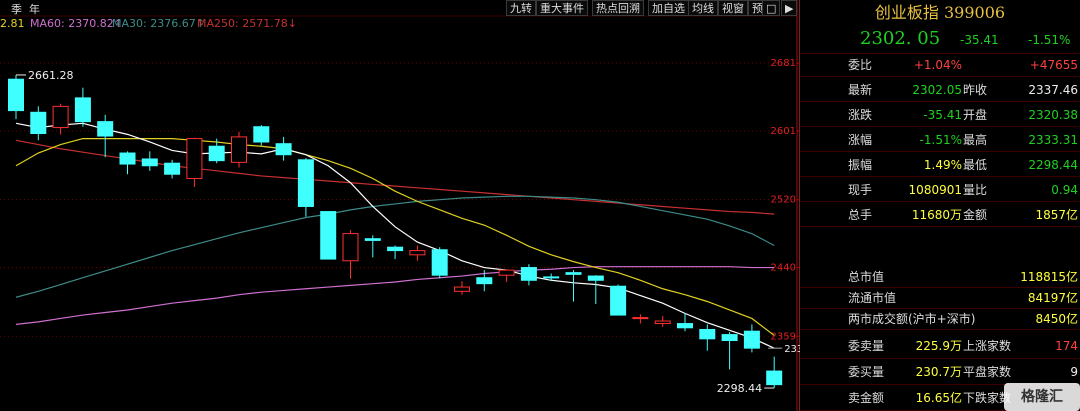 The image size is (1080, 411). What do you see at coordinates (703, 8) in the screenshot?
I see `toolbar-tab: 均线` at bounding box center [703, 8].